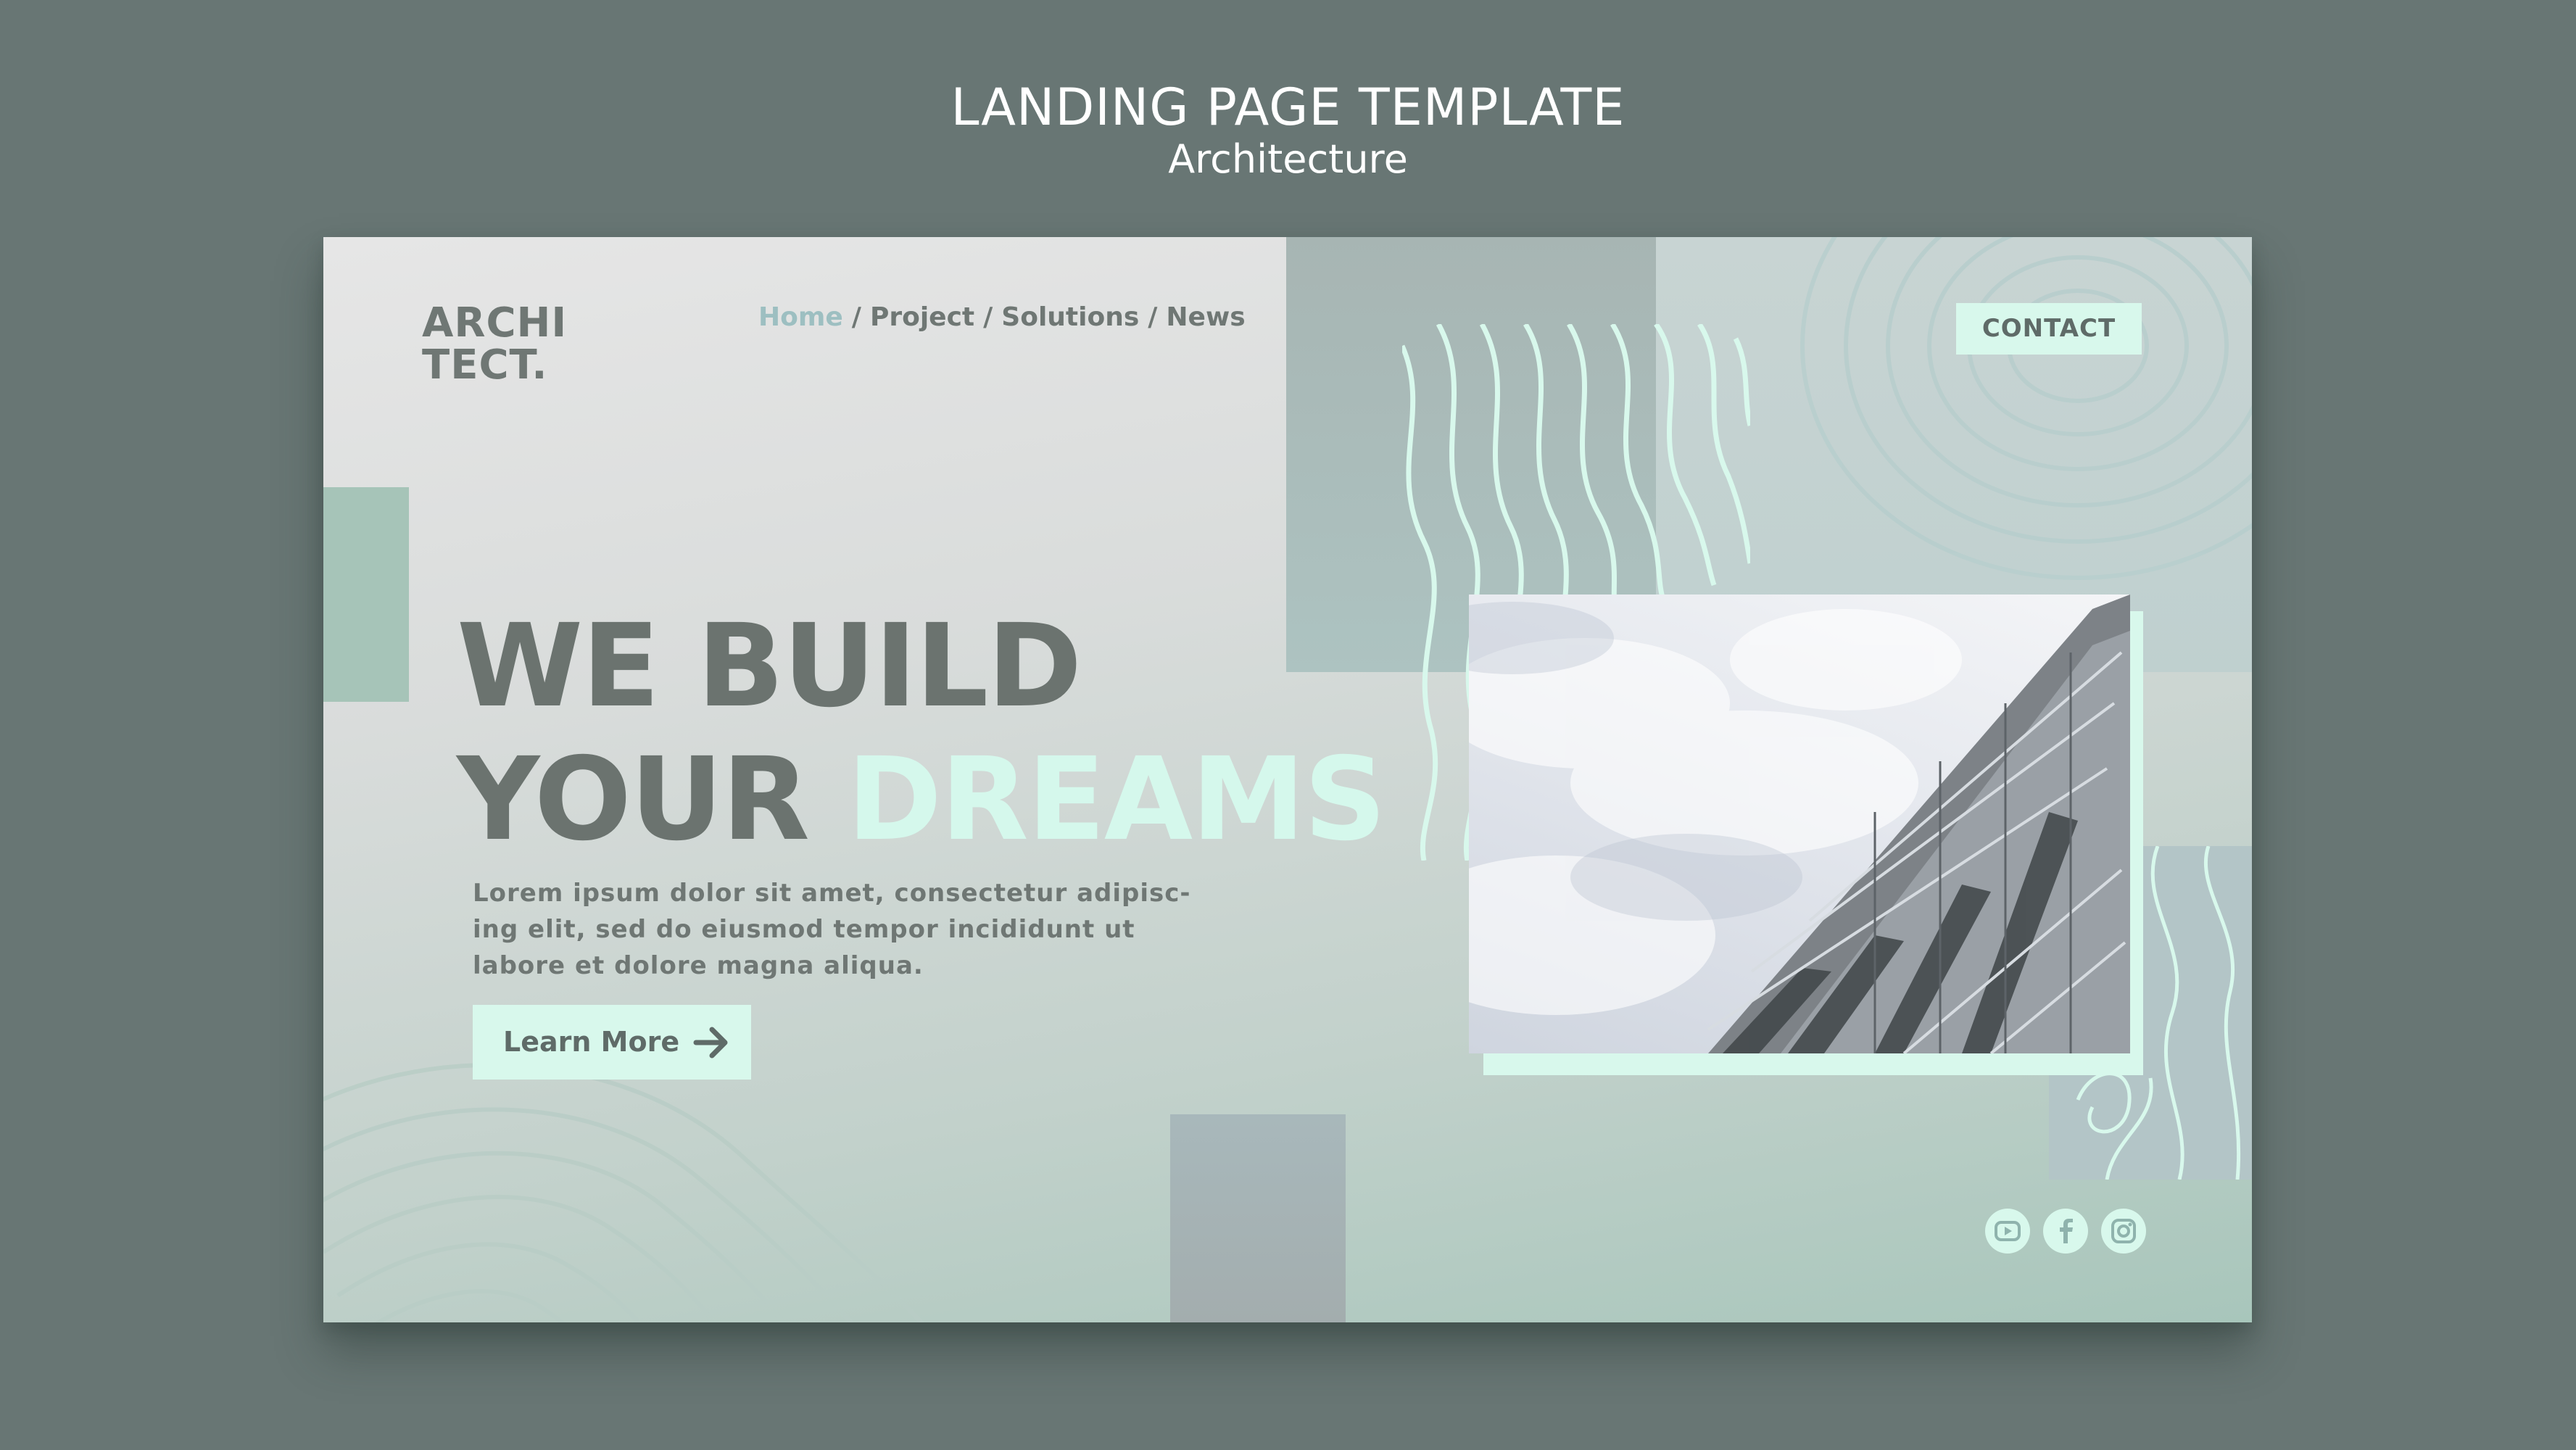  I want to click on hero-headline-highlight: DREAMS, so click(1116, 800).